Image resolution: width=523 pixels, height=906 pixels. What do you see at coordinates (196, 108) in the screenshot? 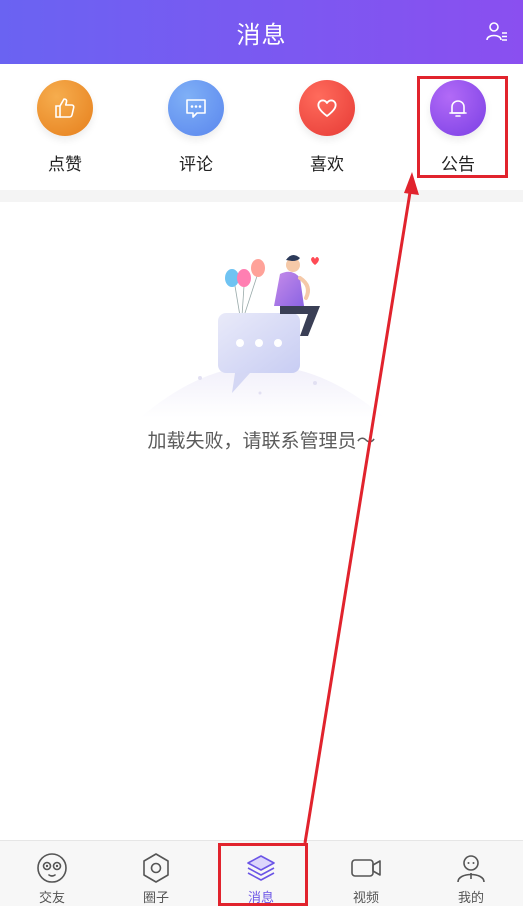
I see `comment-icon` at bounding box center [196, 108].